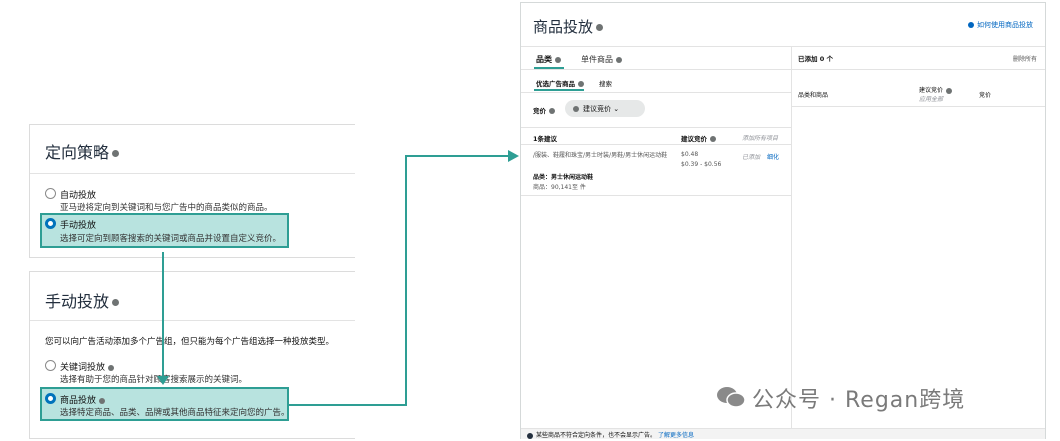 This screenshot has height=441, width=1060. I want to click on column-divider, so click(791, 237).